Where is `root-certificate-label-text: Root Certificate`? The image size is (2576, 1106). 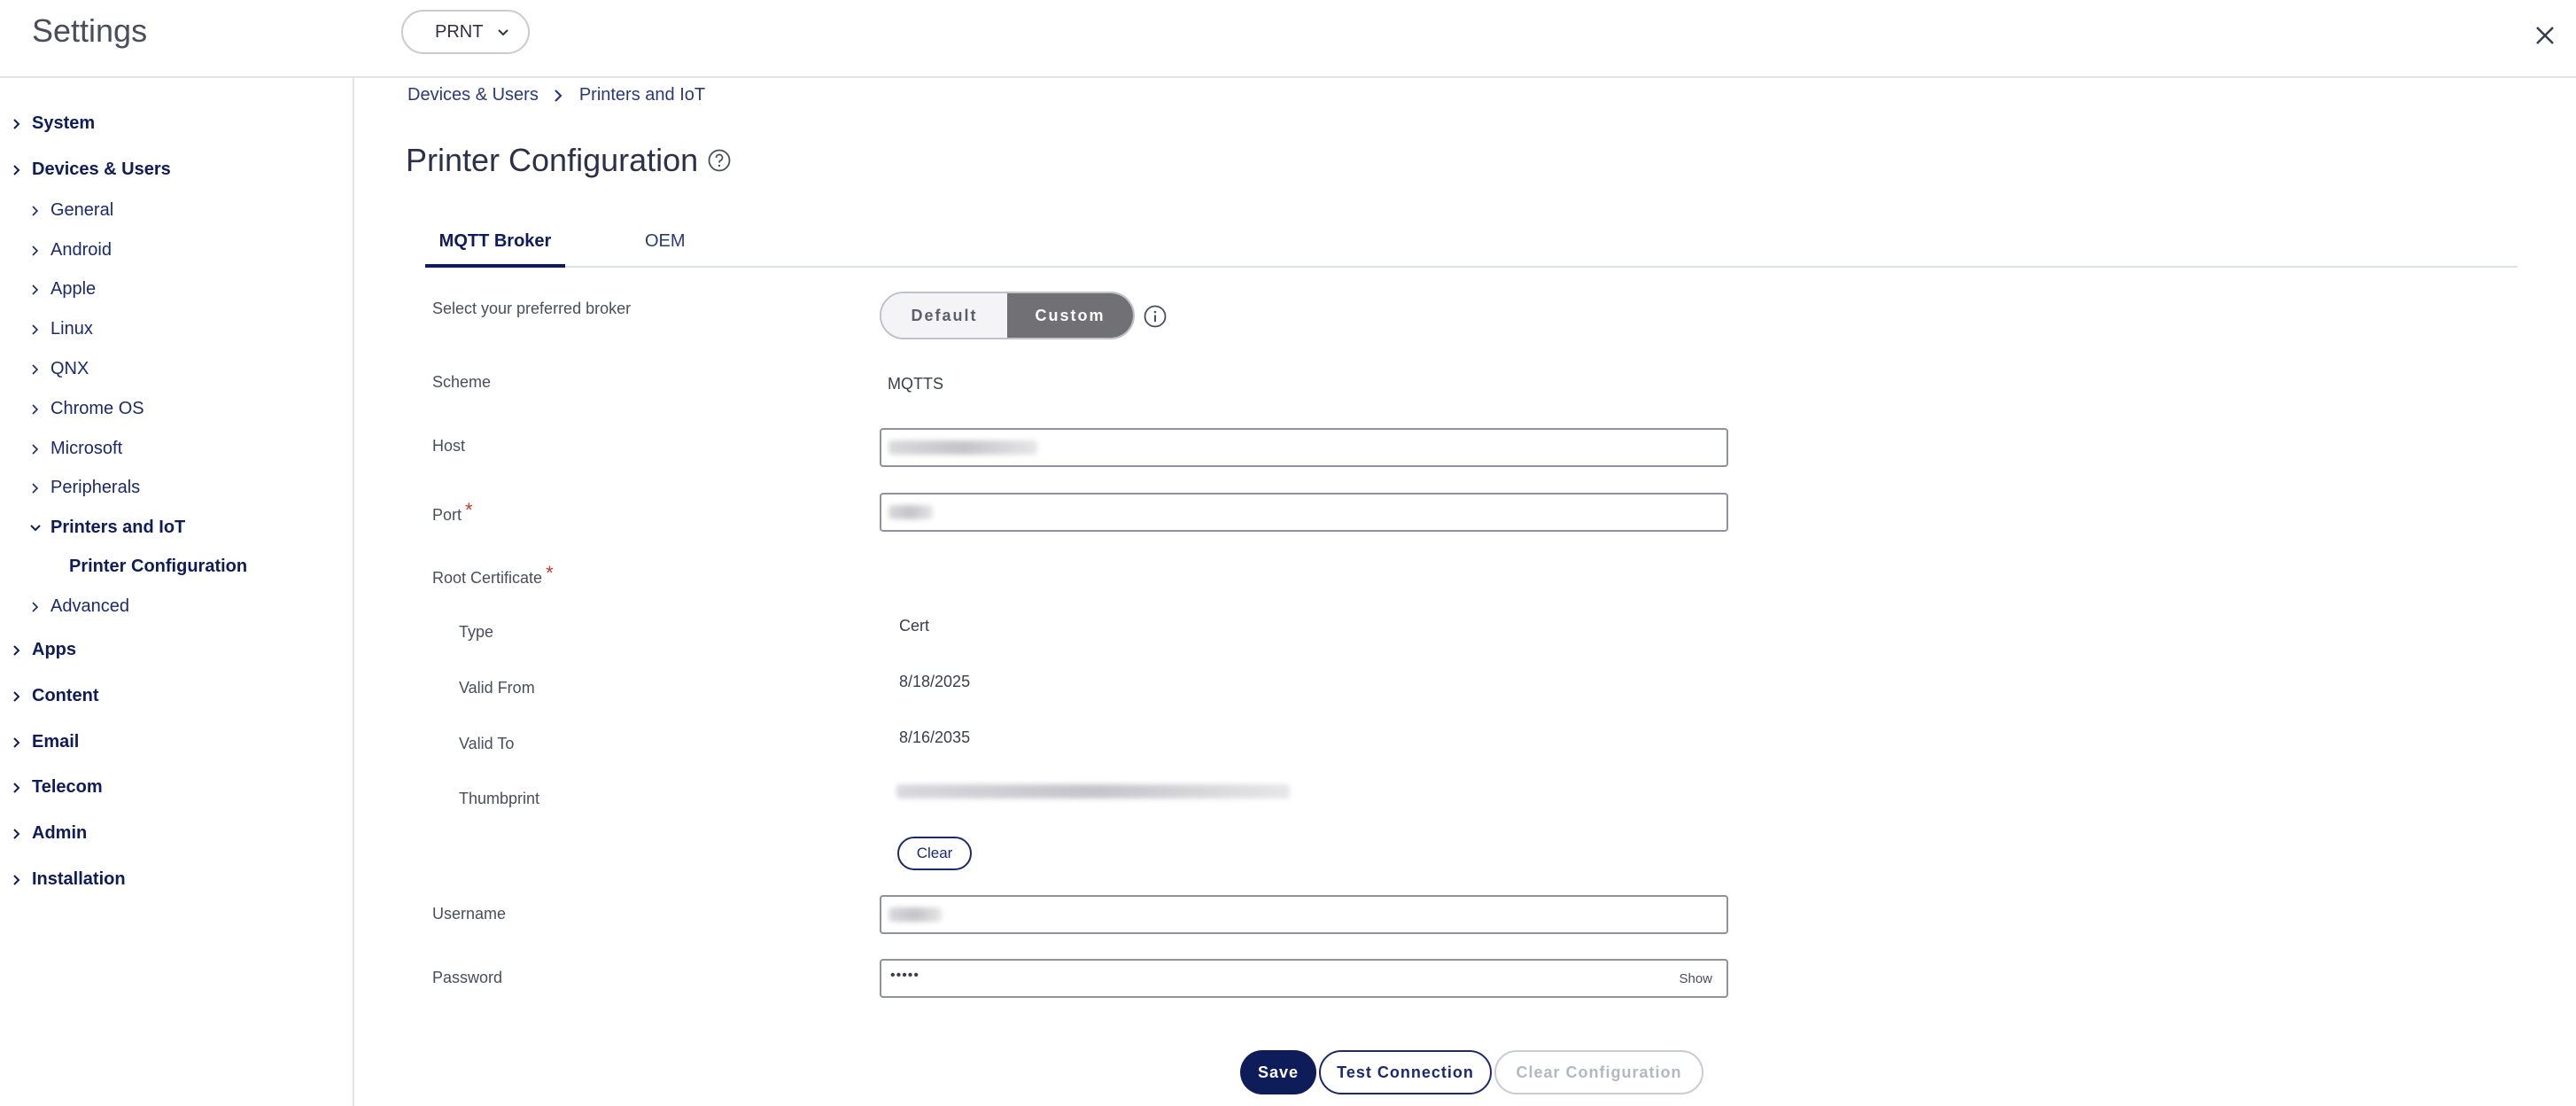
root-certificate-label-text: Root Certificate is located at coordinates (487, 578).